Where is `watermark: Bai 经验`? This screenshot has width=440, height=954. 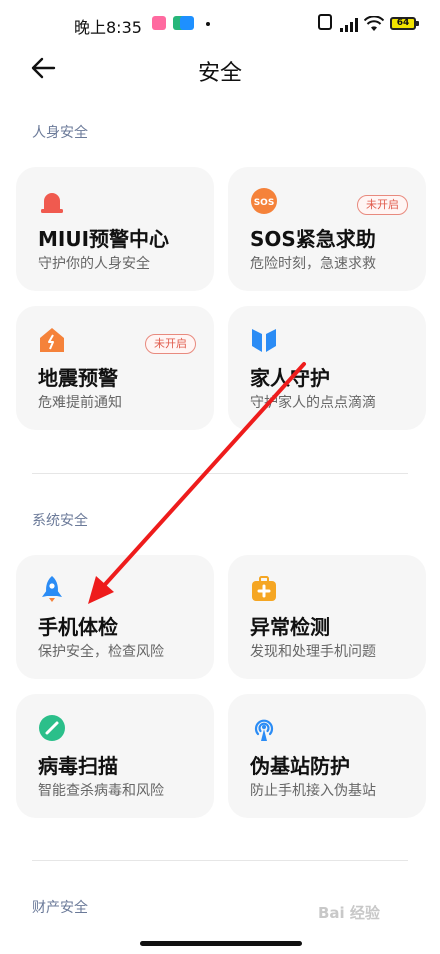 watermark: Bai 经验 is located at coordinates (349, 913).